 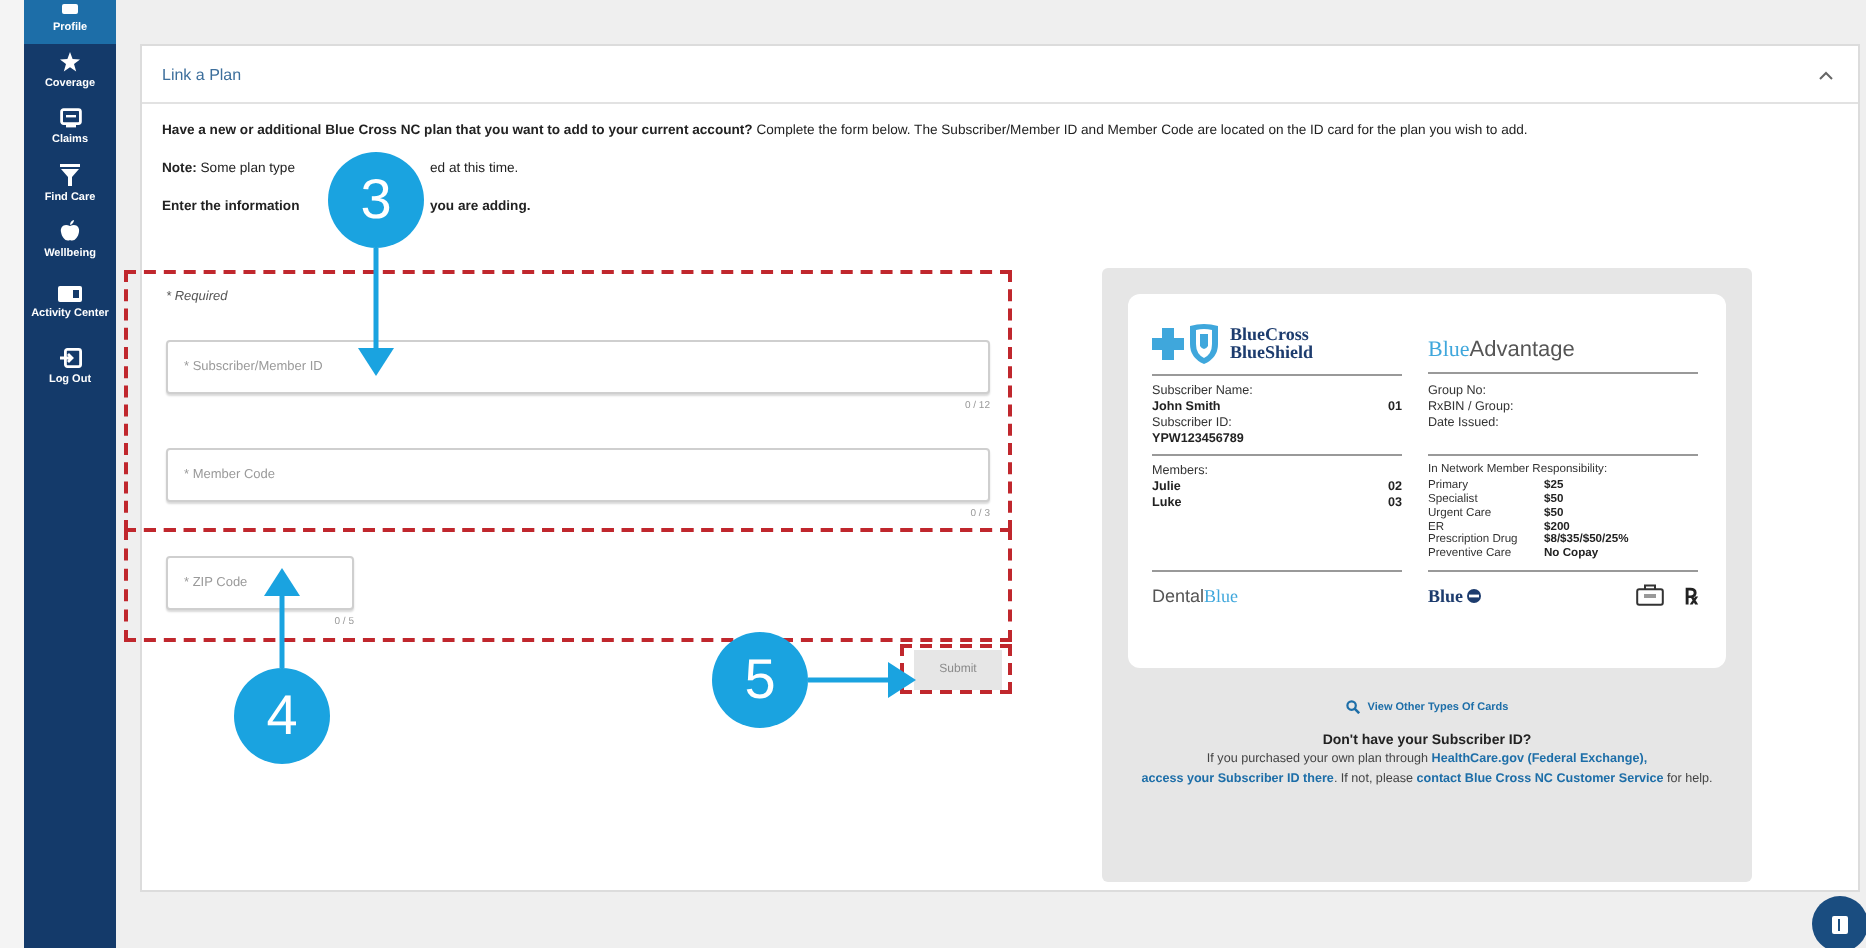 What do you see at coordinates (1352, 707) in the screenshot?
I see `search-icon` at bounding box center [1352, 707].